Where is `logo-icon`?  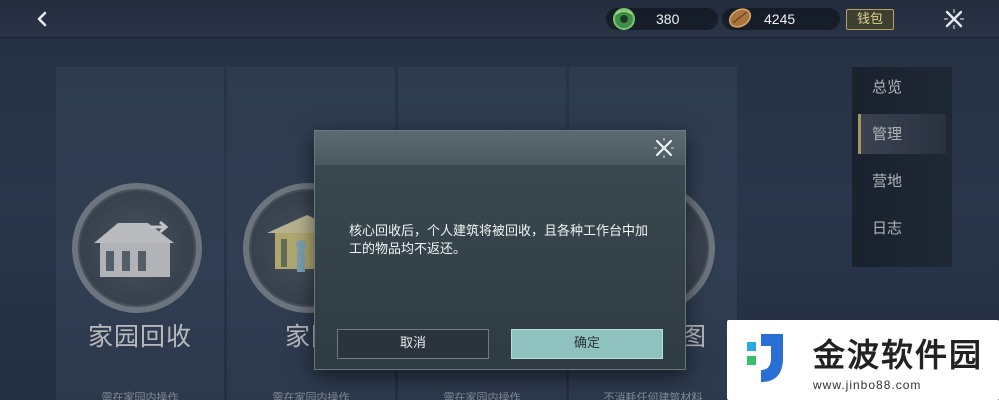
logo-icon is located at coordinates (765, 358).